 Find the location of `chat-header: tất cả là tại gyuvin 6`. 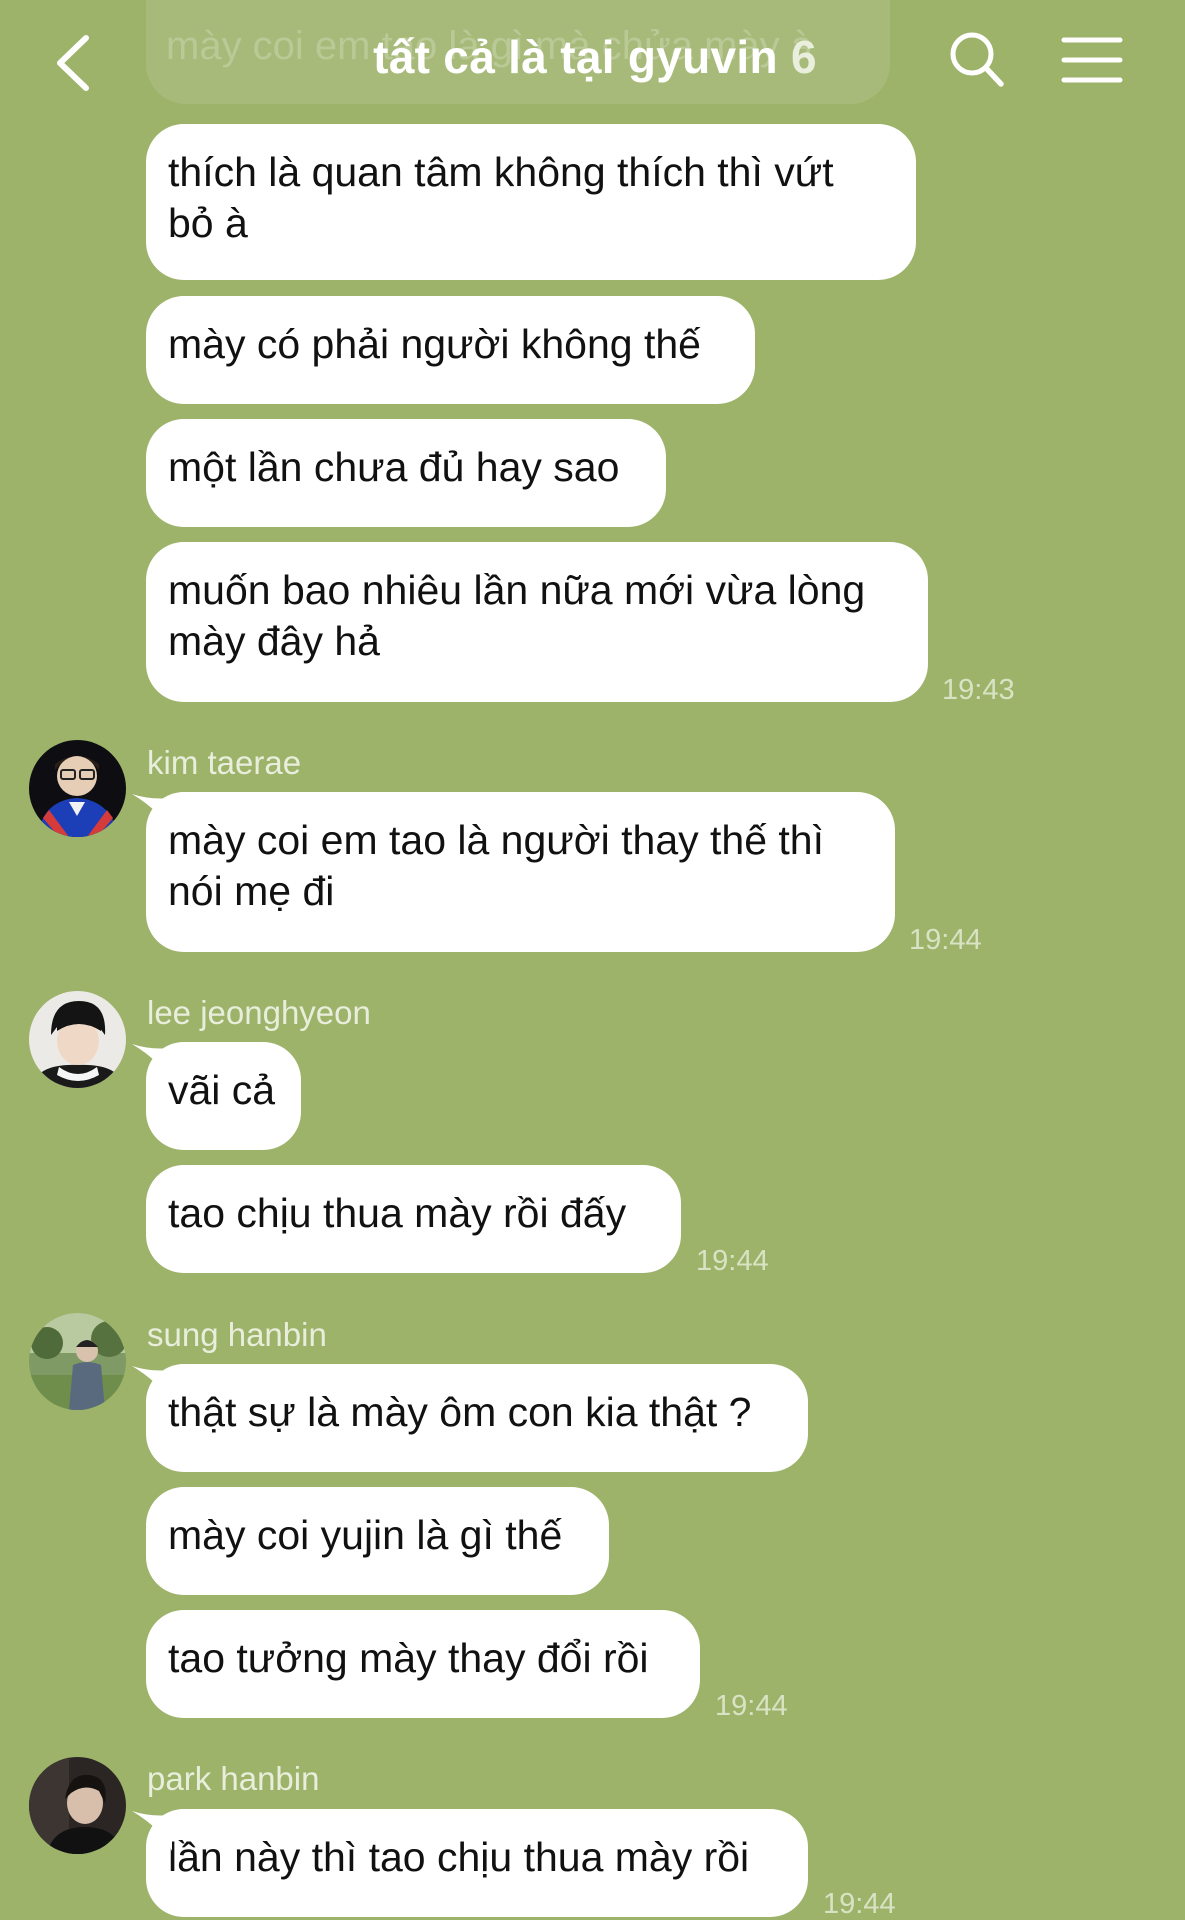

chat-header: tất cả là tại gyuvin 6 is located at coordinates (592, 62).